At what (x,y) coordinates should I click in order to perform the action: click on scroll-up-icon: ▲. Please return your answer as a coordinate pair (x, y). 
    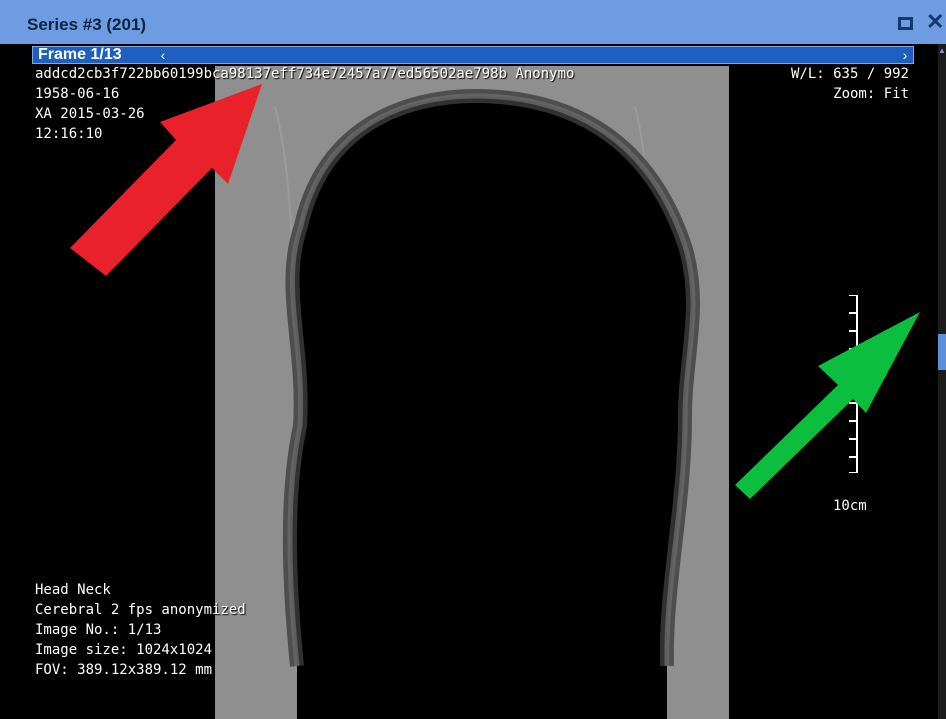
    Looking at the image, I should click on (942, 51).